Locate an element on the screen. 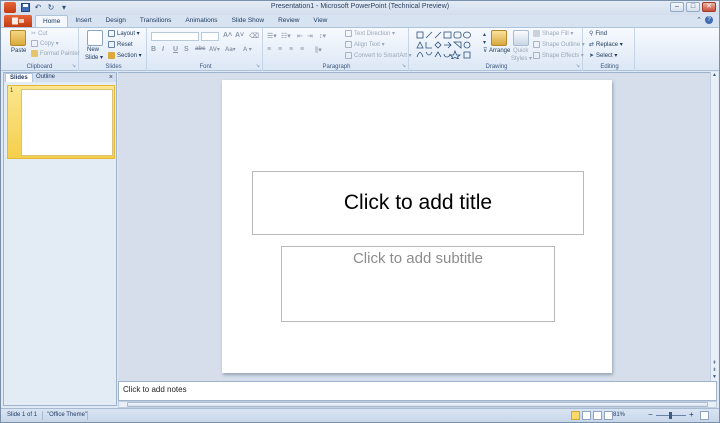 This screenshot has height=423, width=720. previous-slide-icon: ⇞ is located at coordinates (714, 363).